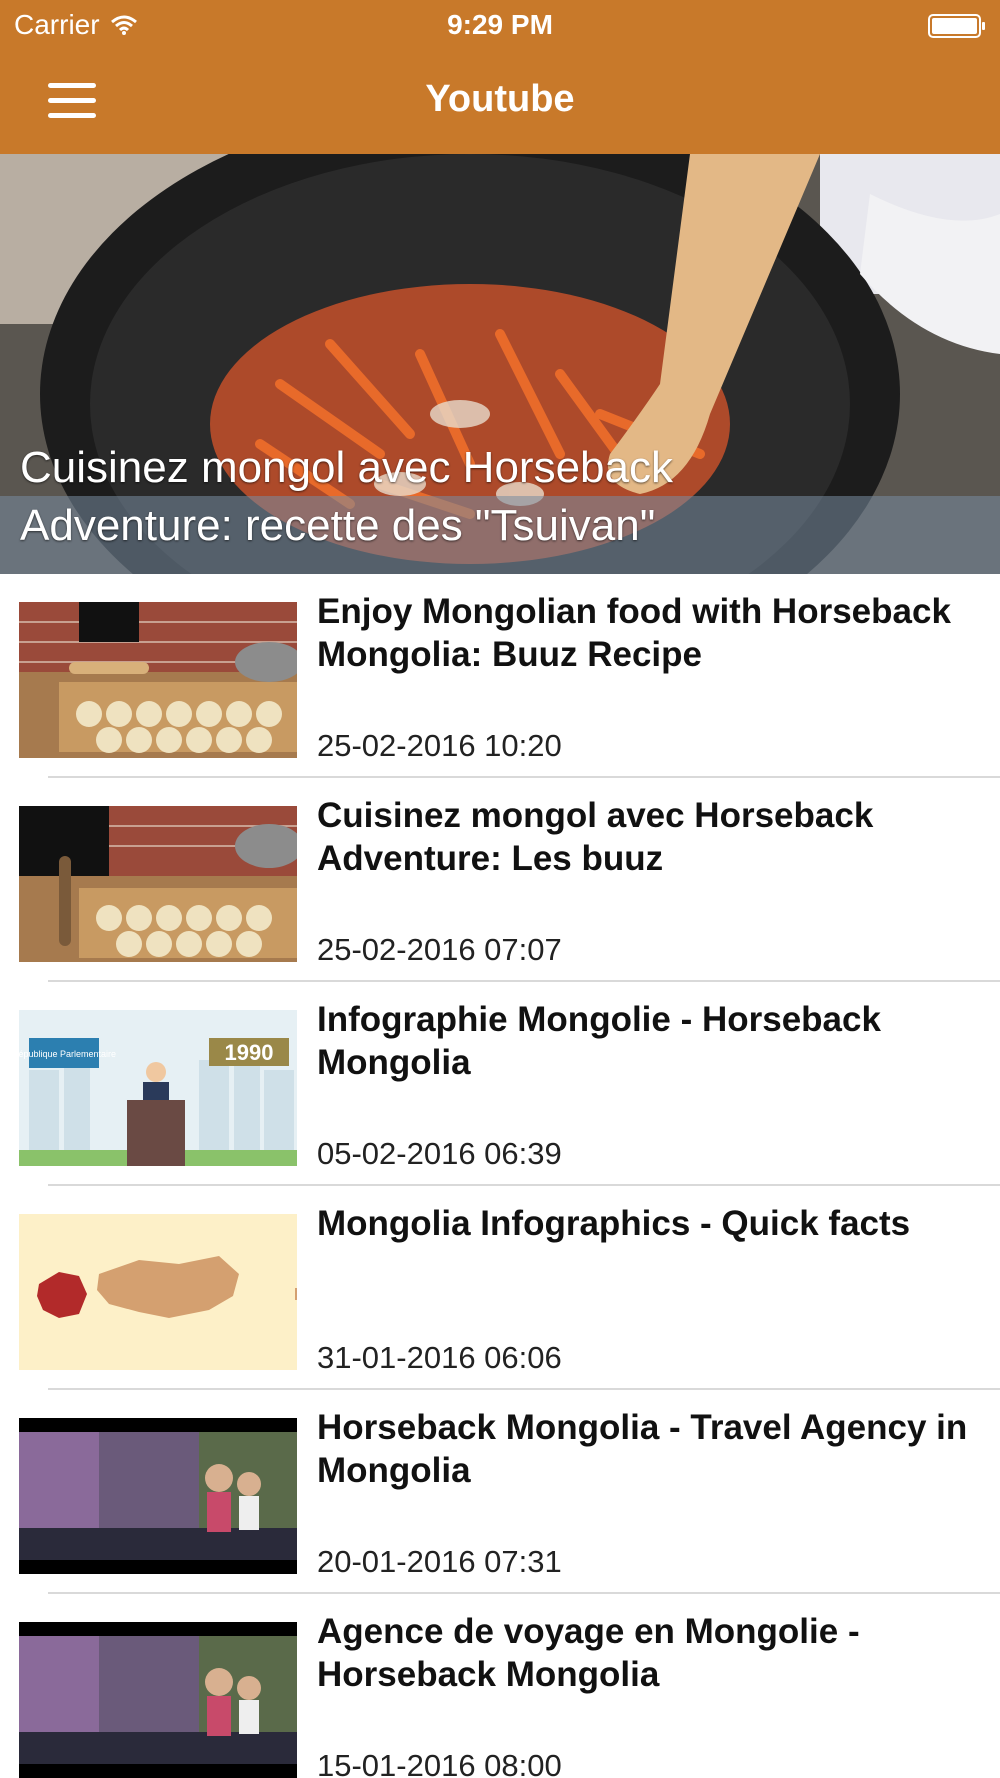  I want to click on navigation-bar: Youtube, so click(500, 102).